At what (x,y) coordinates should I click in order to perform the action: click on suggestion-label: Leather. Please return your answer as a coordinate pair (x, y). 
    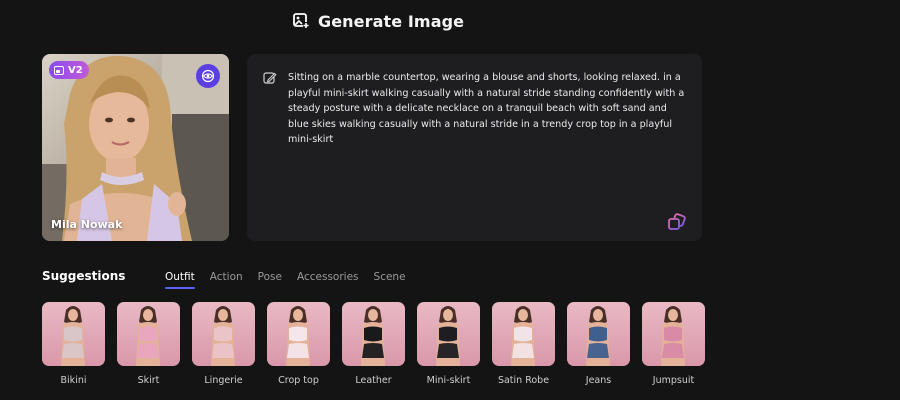
    Looking at the image, I should click on (373, 380).